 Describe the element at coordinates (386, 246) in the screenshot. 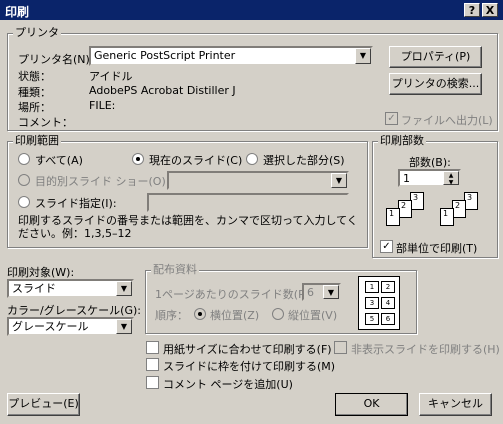

I see `collate-checkbox: ✓` at that location.